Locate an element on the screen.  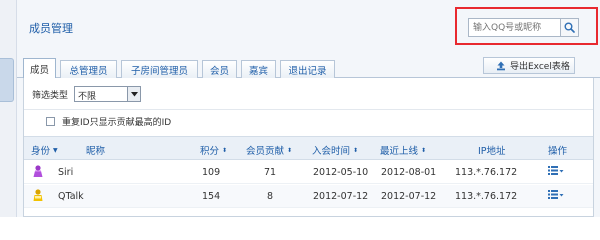
filter-row: 筛选类型 不限 is located at coordinates (87, 94).